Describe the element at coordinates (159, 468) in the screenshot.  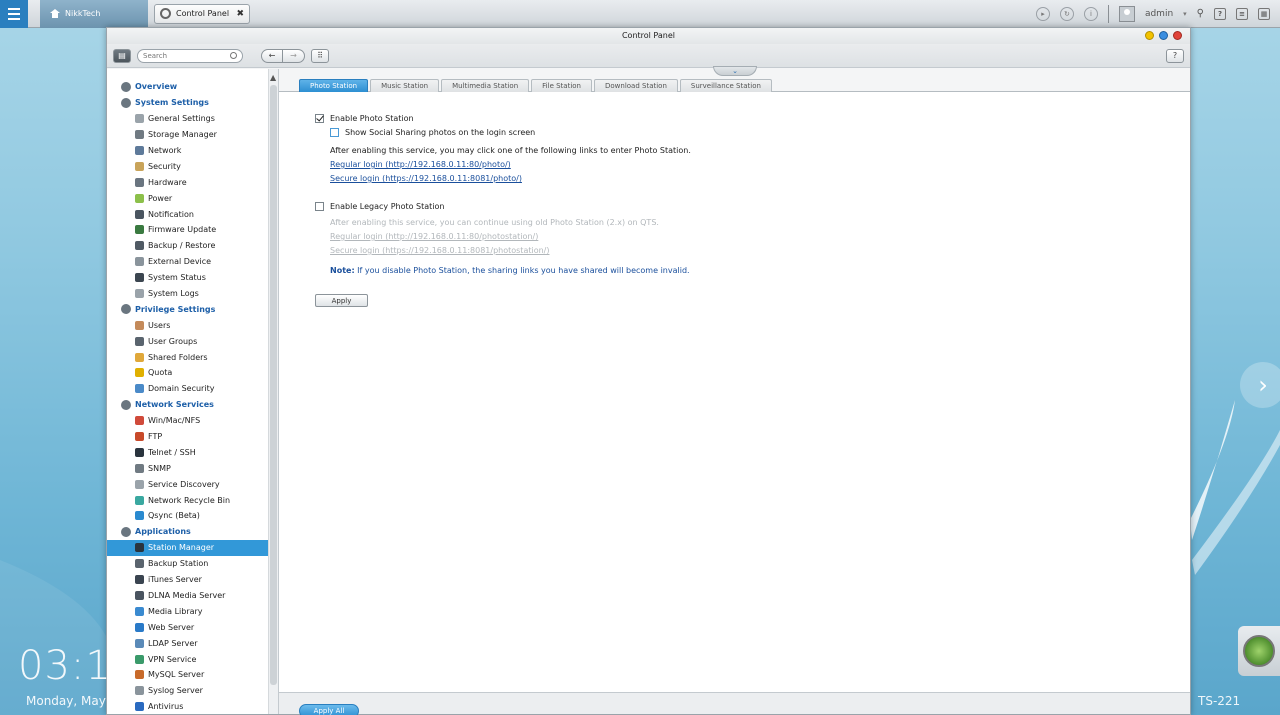
I see `sidebar-item-label: SNMP` at that location.